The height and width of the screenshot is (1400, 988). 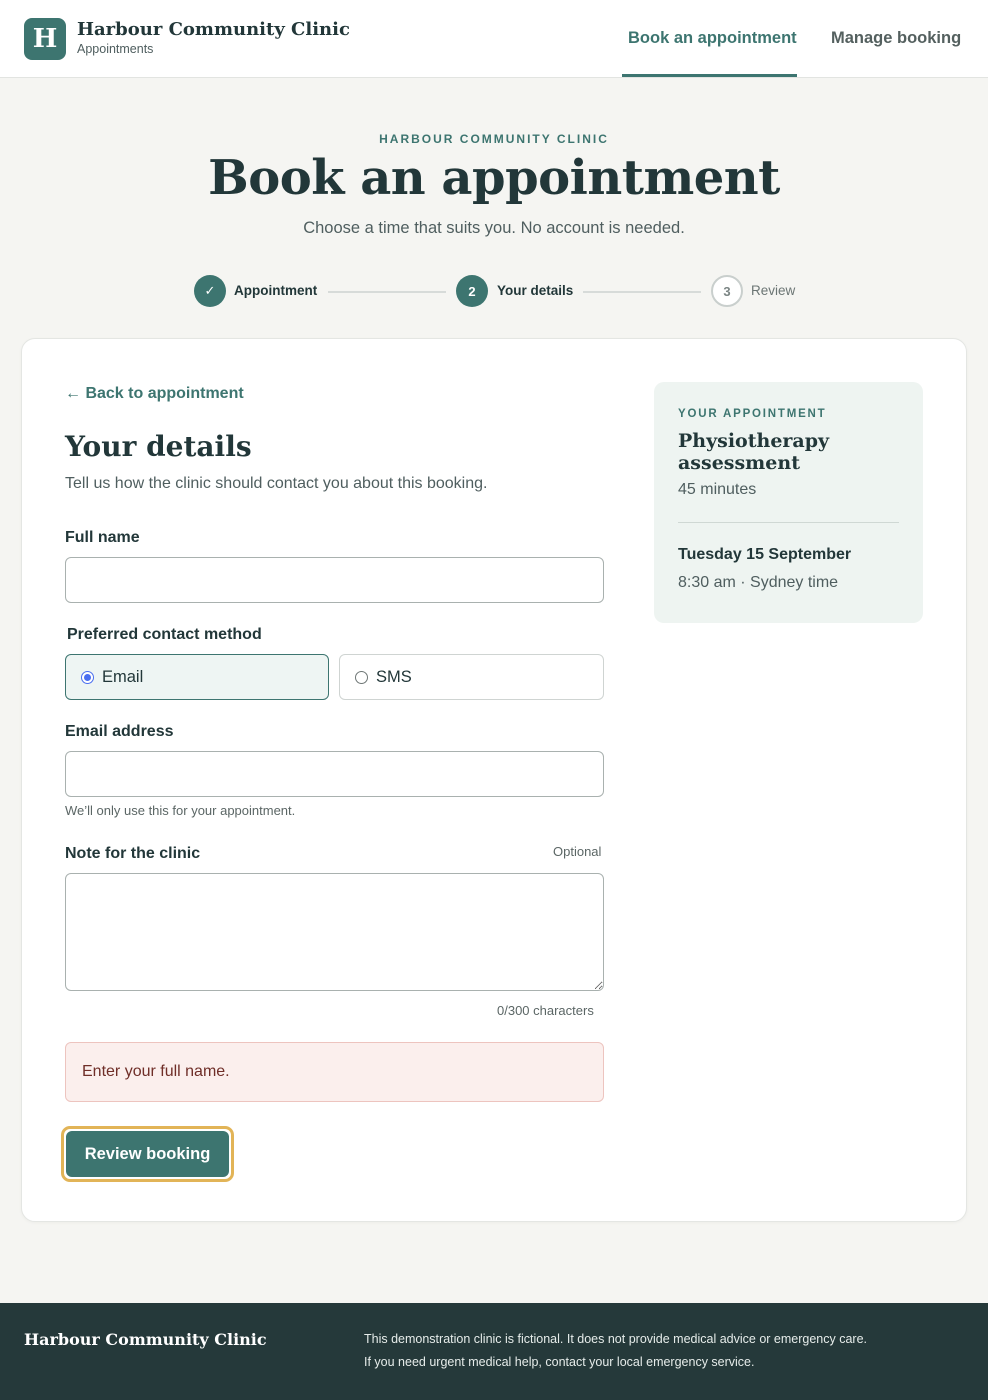 What do you see at coordinates (494, 178) in the screenshot?
I see `page-title: Book an appointment` at bounding box center [494, 178].